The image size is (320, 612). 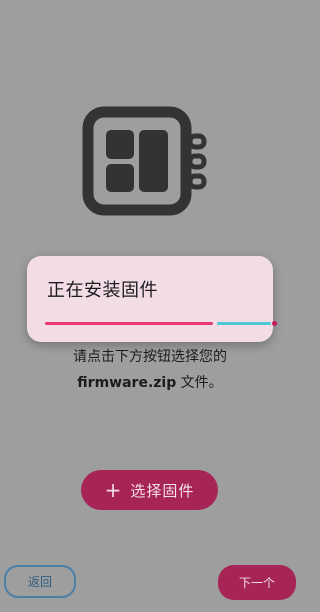 I want to click on install-progress-dialog: 正在安装固件, so click(x=152, y=299).